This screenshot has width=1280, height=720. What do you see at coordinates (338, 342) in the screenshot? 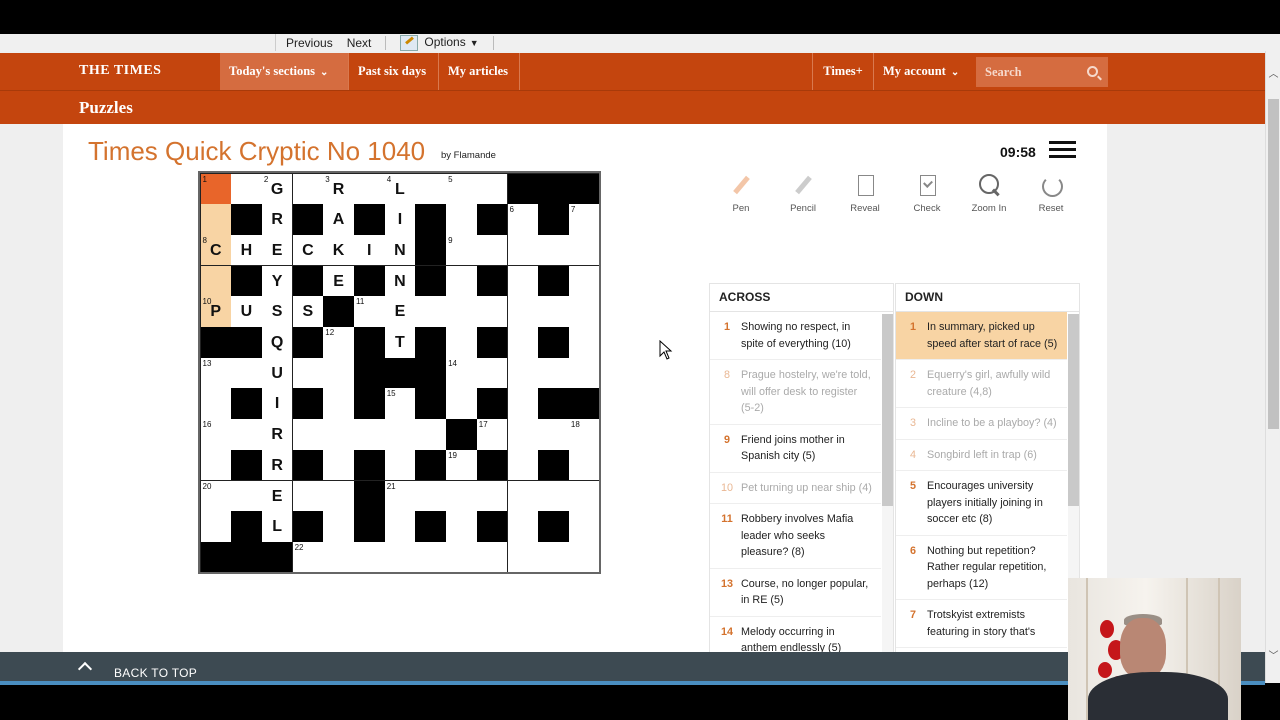
I see `grid-cell: 12` at bounding box center [338, 342].